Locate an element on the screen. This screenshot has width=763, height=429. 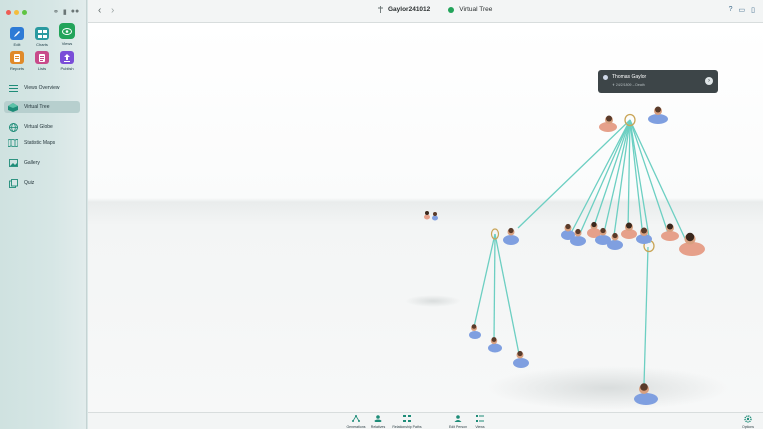
charts-icon is located at coordinates (42, 33).